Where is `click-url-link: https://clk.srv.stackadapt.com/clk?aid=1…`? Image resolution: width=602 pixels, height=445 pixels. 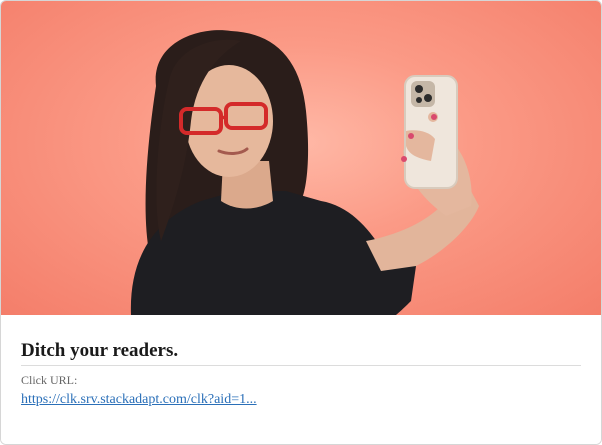 click-url-link: https://clk.srv.stackadapt.com/clk?aid=1… is located at coordinates (139, 400).